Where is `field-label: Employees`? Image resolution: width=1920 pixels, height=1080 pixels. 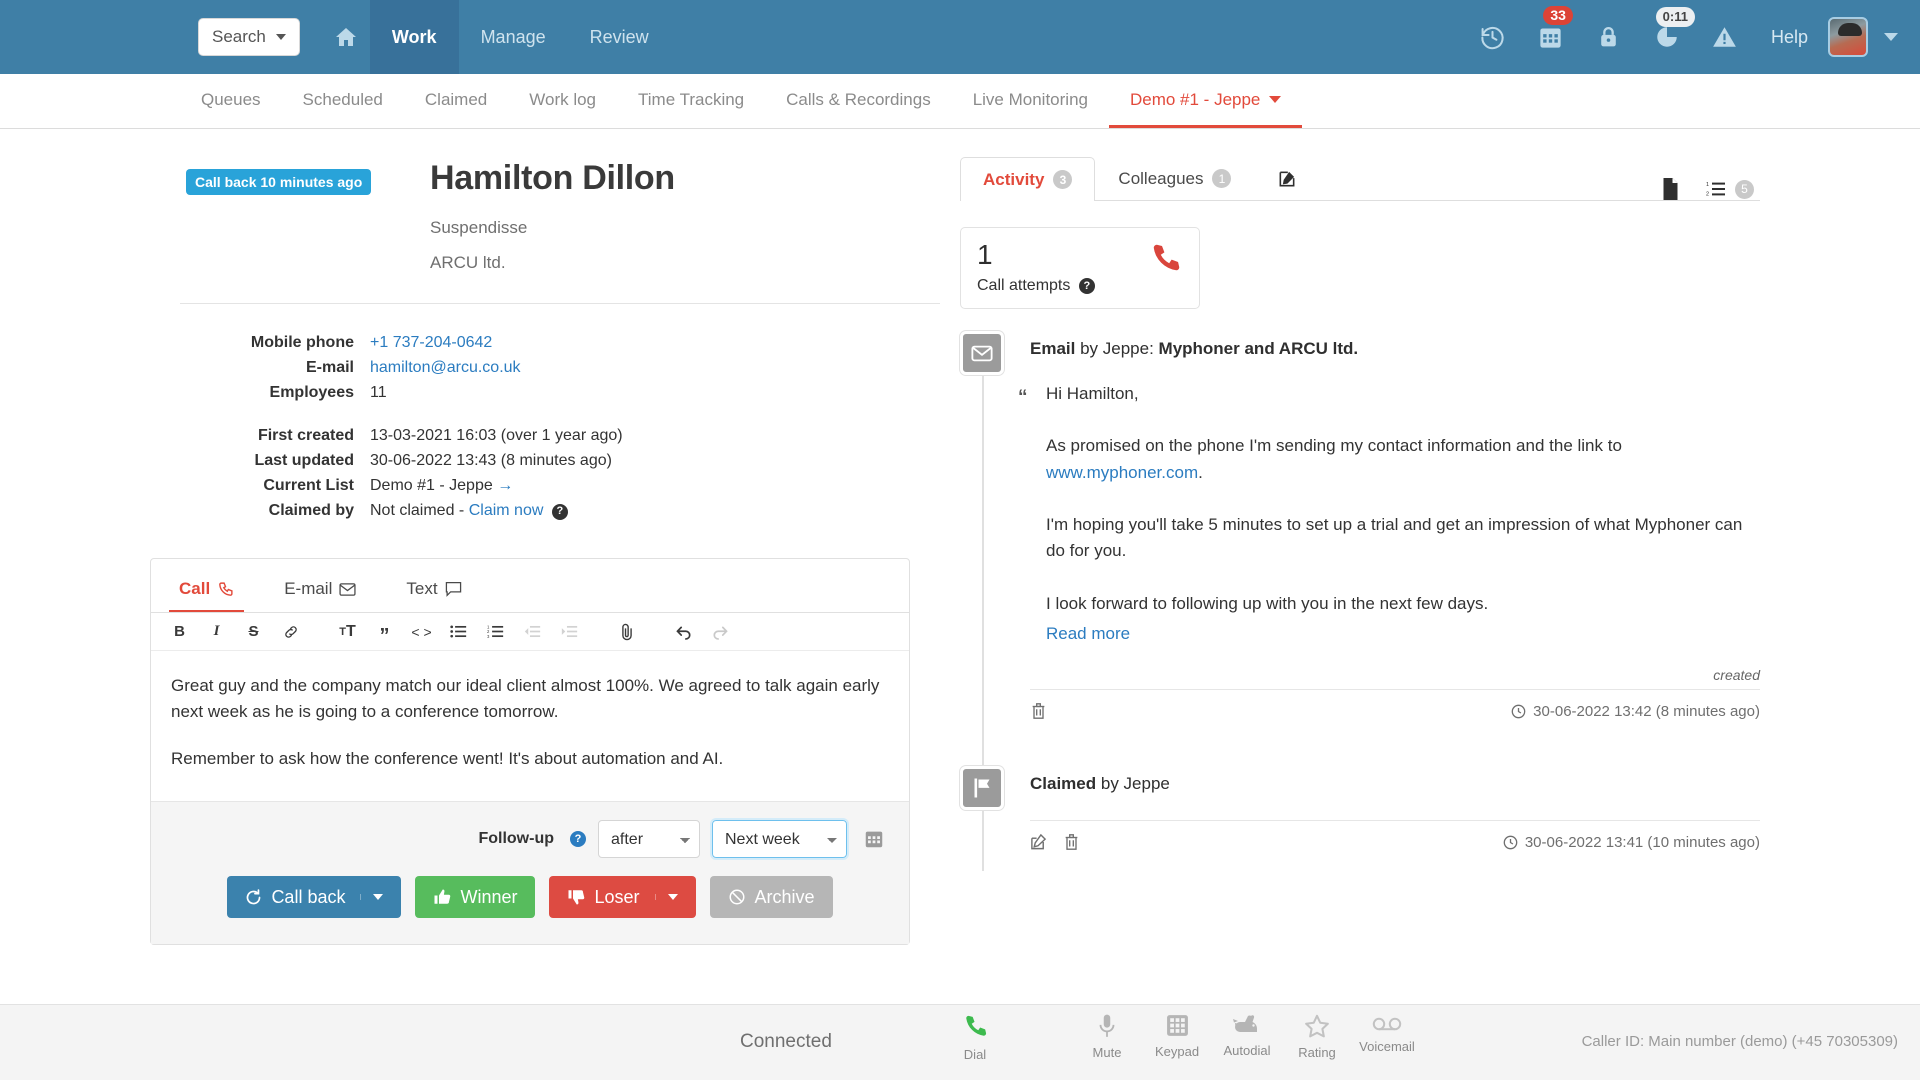 field-label: Employees is located at coordinates (311, 392).